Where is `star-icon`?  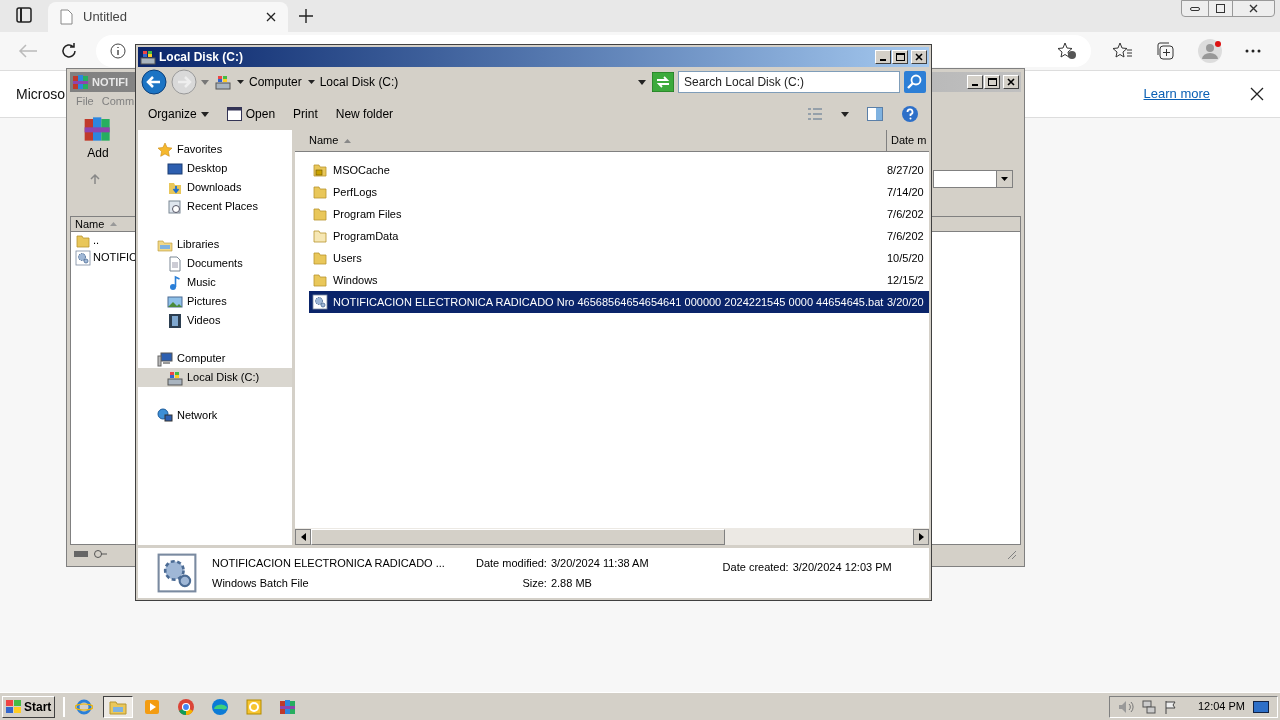
star-icon is located at coordinates (165, 149).